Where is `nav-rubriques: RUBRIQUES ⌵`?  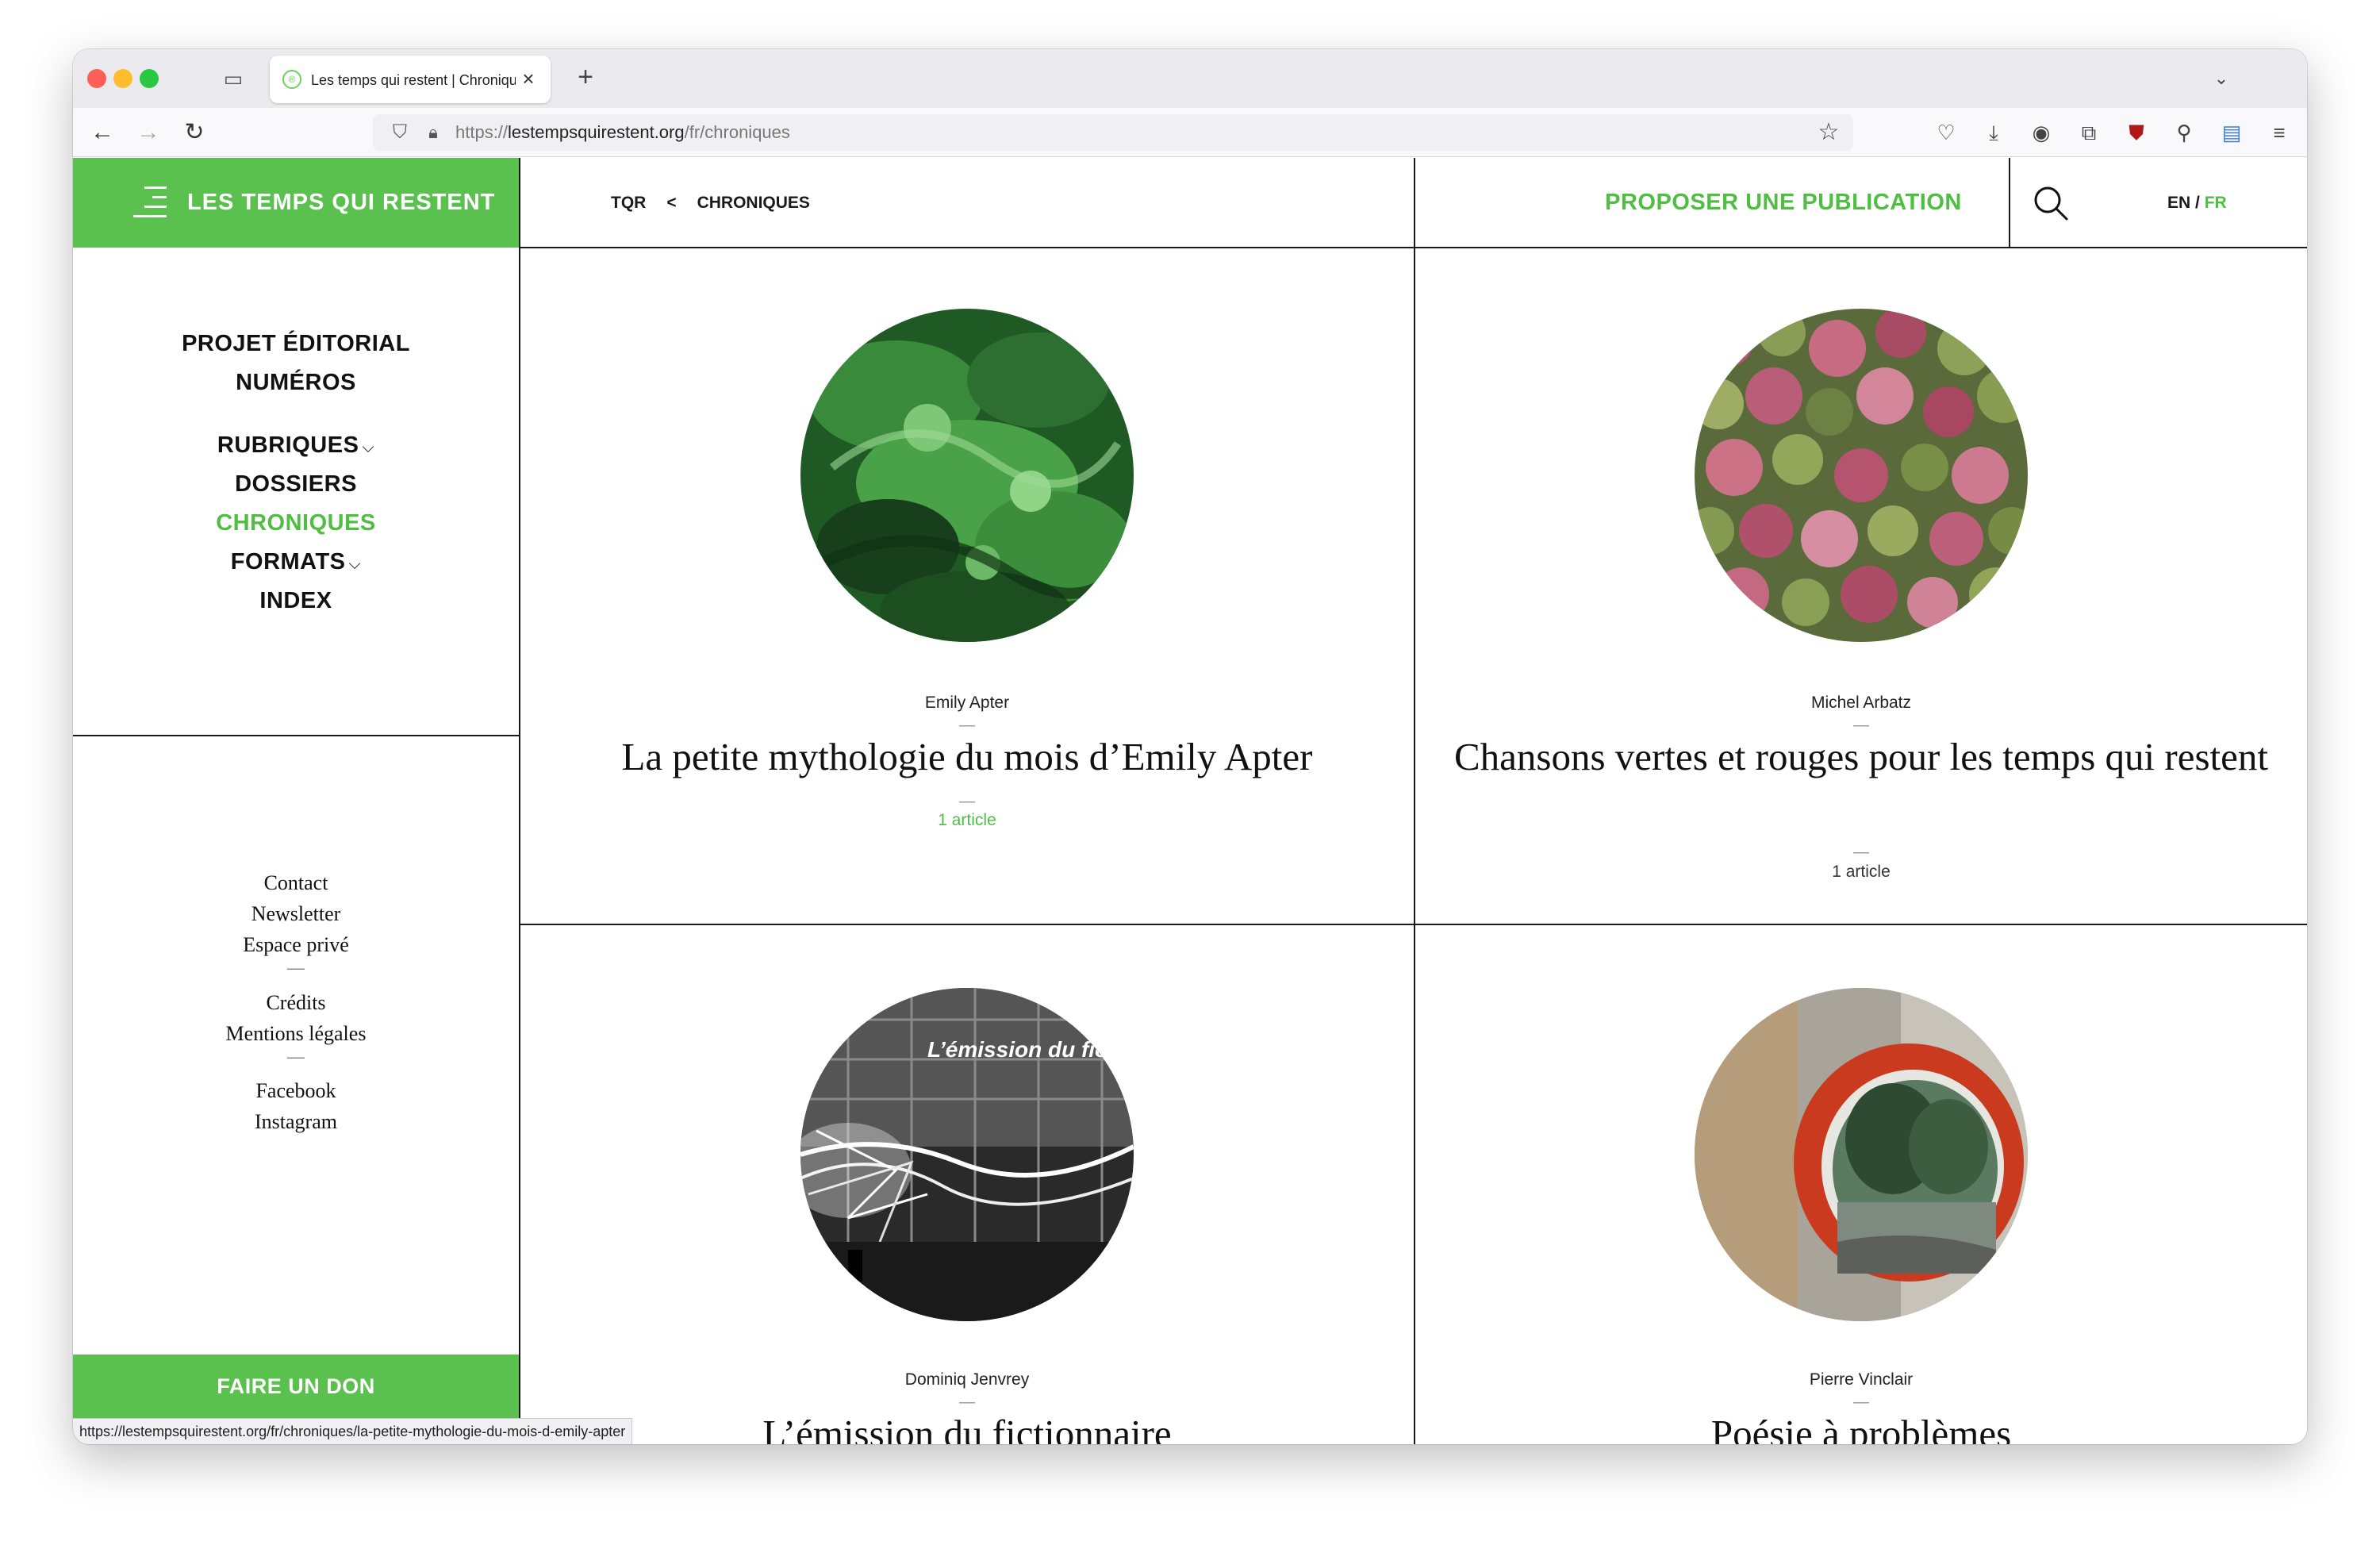
nav-rubriques: RUBRIQUES ⌵ is located at coordinates (296, 445).